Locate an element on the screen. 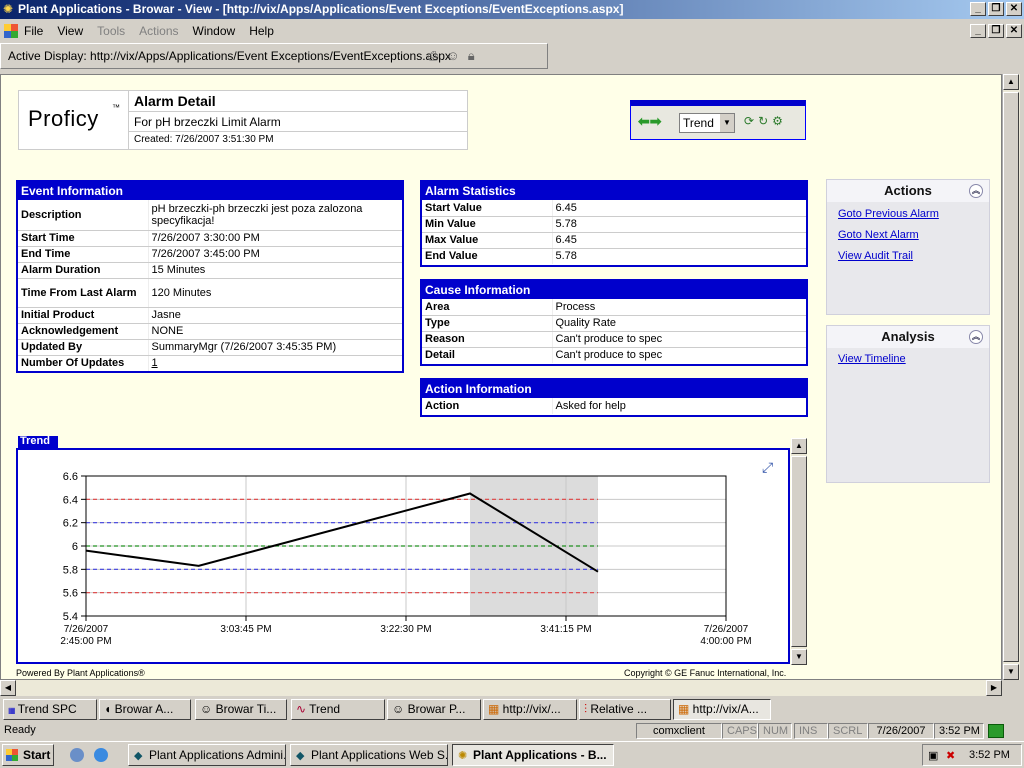 This screenshot has width=1024, height=768. status-user: comxclient is located at coordinates (679, 731).